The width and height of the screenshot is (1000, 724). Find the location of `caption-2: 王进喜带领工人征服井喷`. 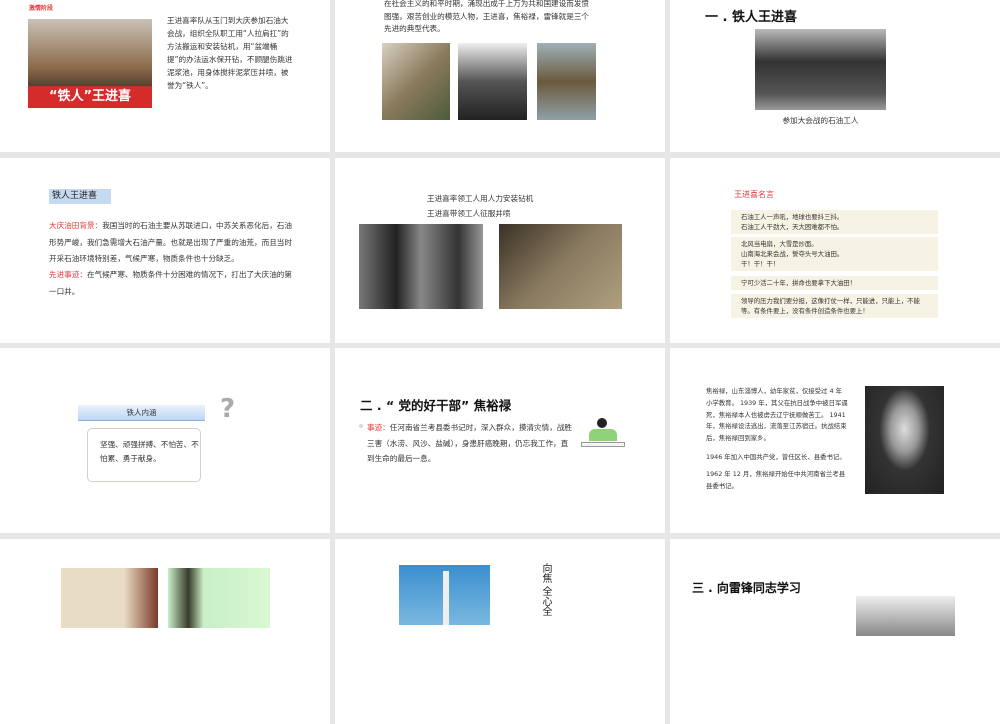

caption-2: 王进喜带领工人征服井喷 is located at coordinates (469, 213).